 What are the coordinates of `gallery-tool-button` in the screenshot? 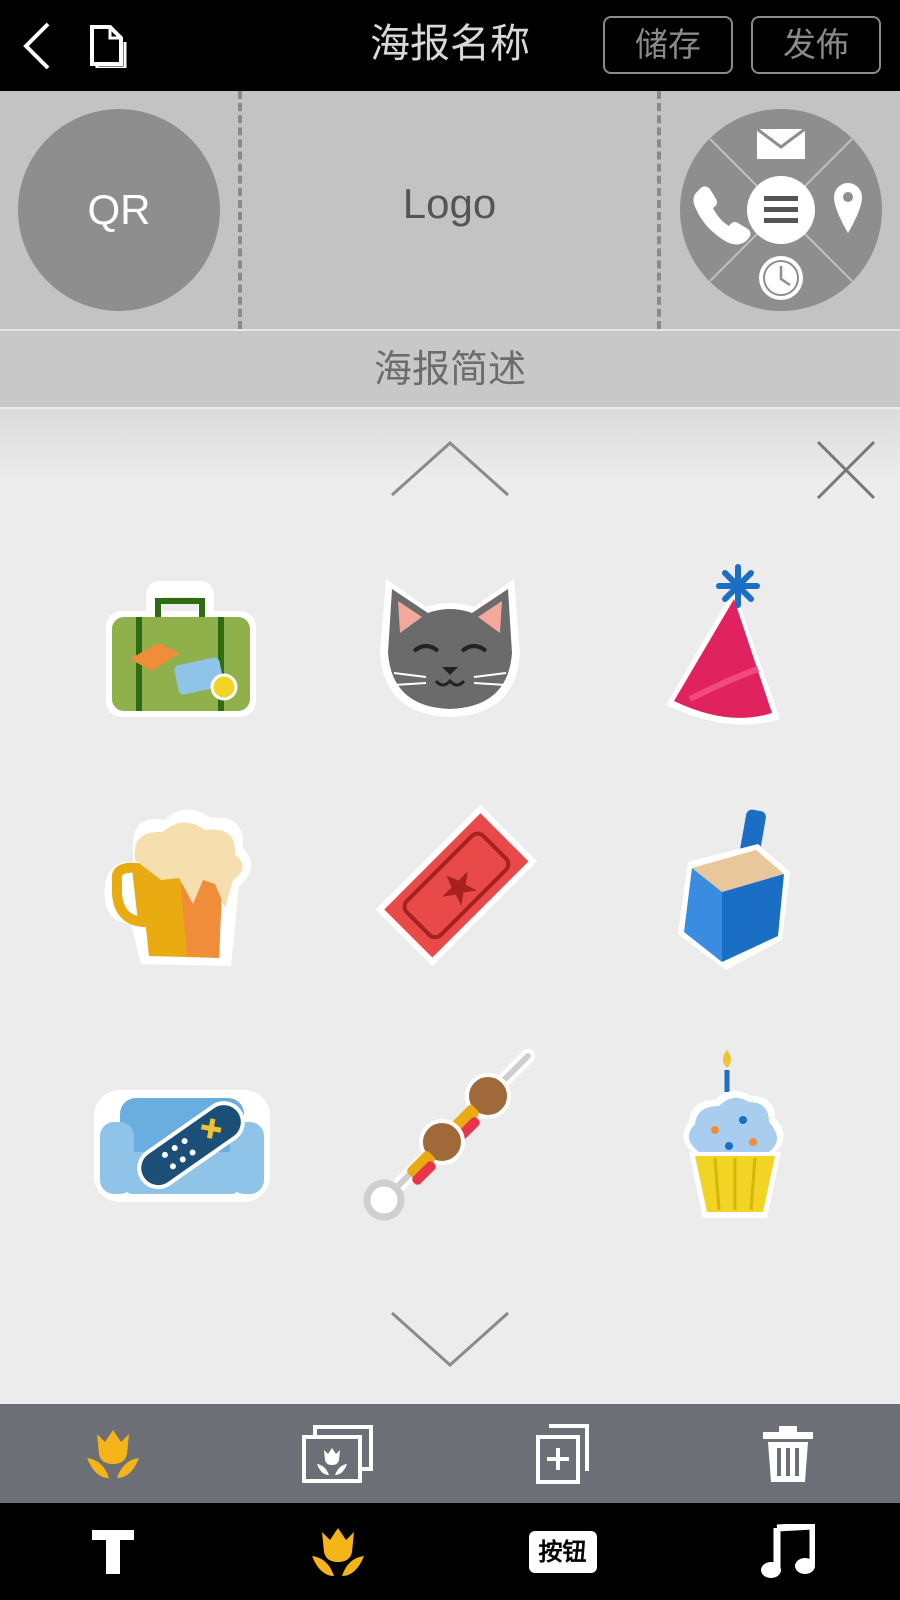 It's located at (337, 1453).